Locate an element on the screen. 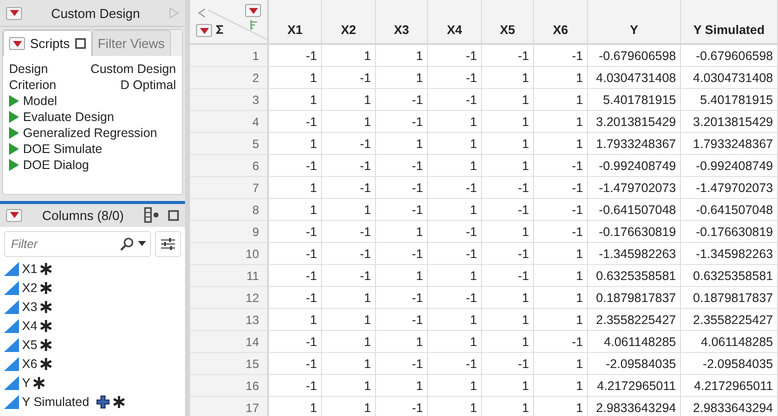  column-header: X1 is located at coordinates (295, 22).